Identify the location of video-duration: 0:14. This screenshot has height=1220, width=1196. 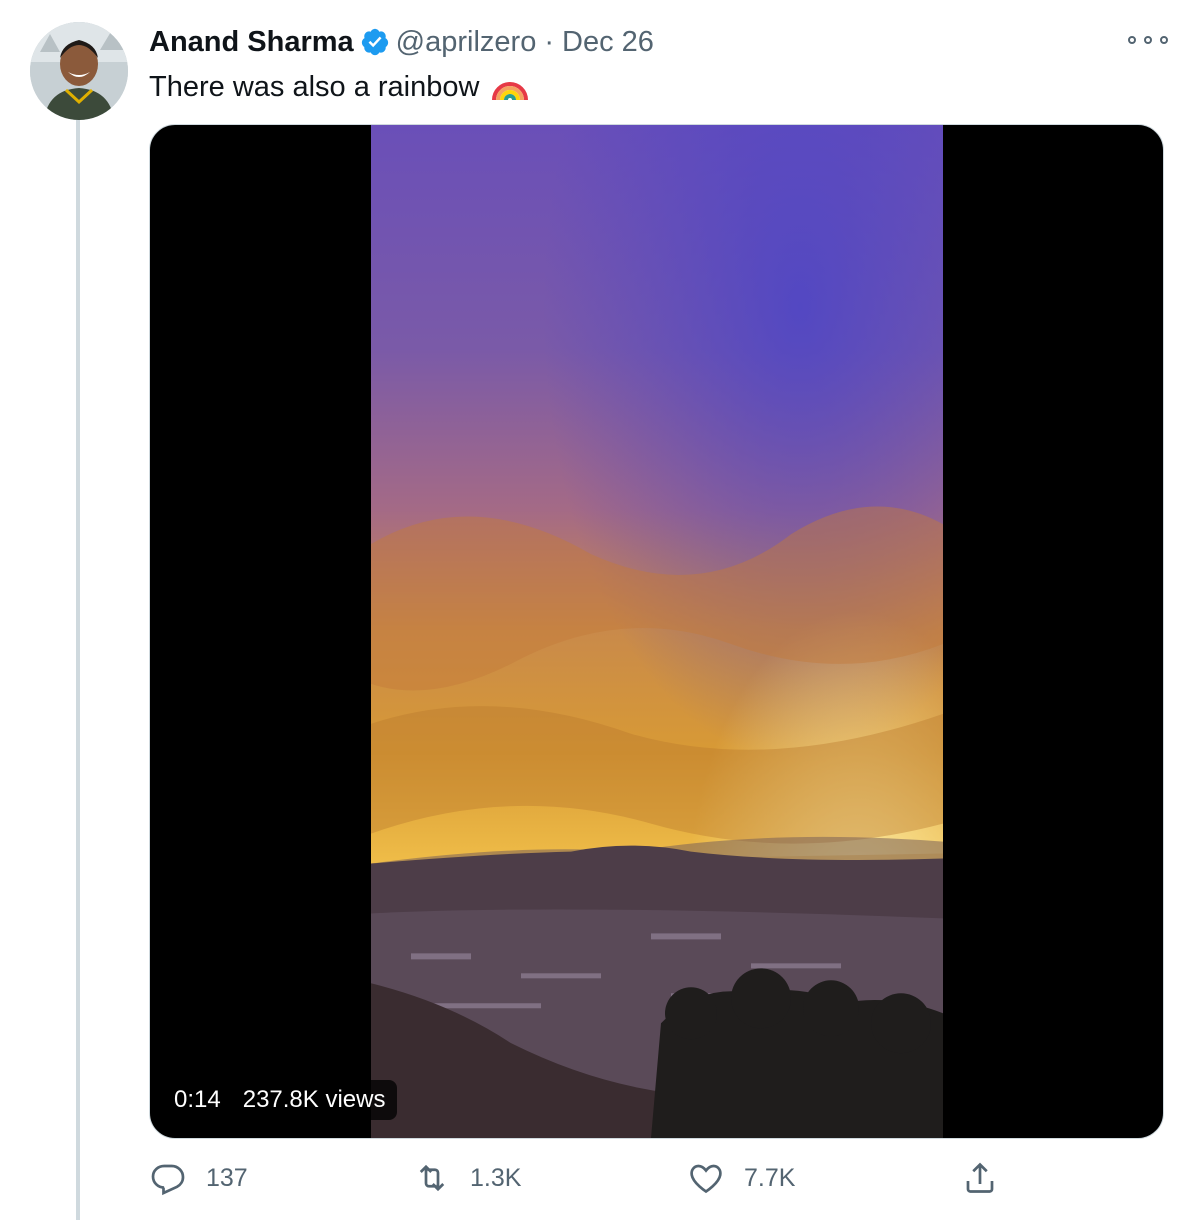
(197, 1099).